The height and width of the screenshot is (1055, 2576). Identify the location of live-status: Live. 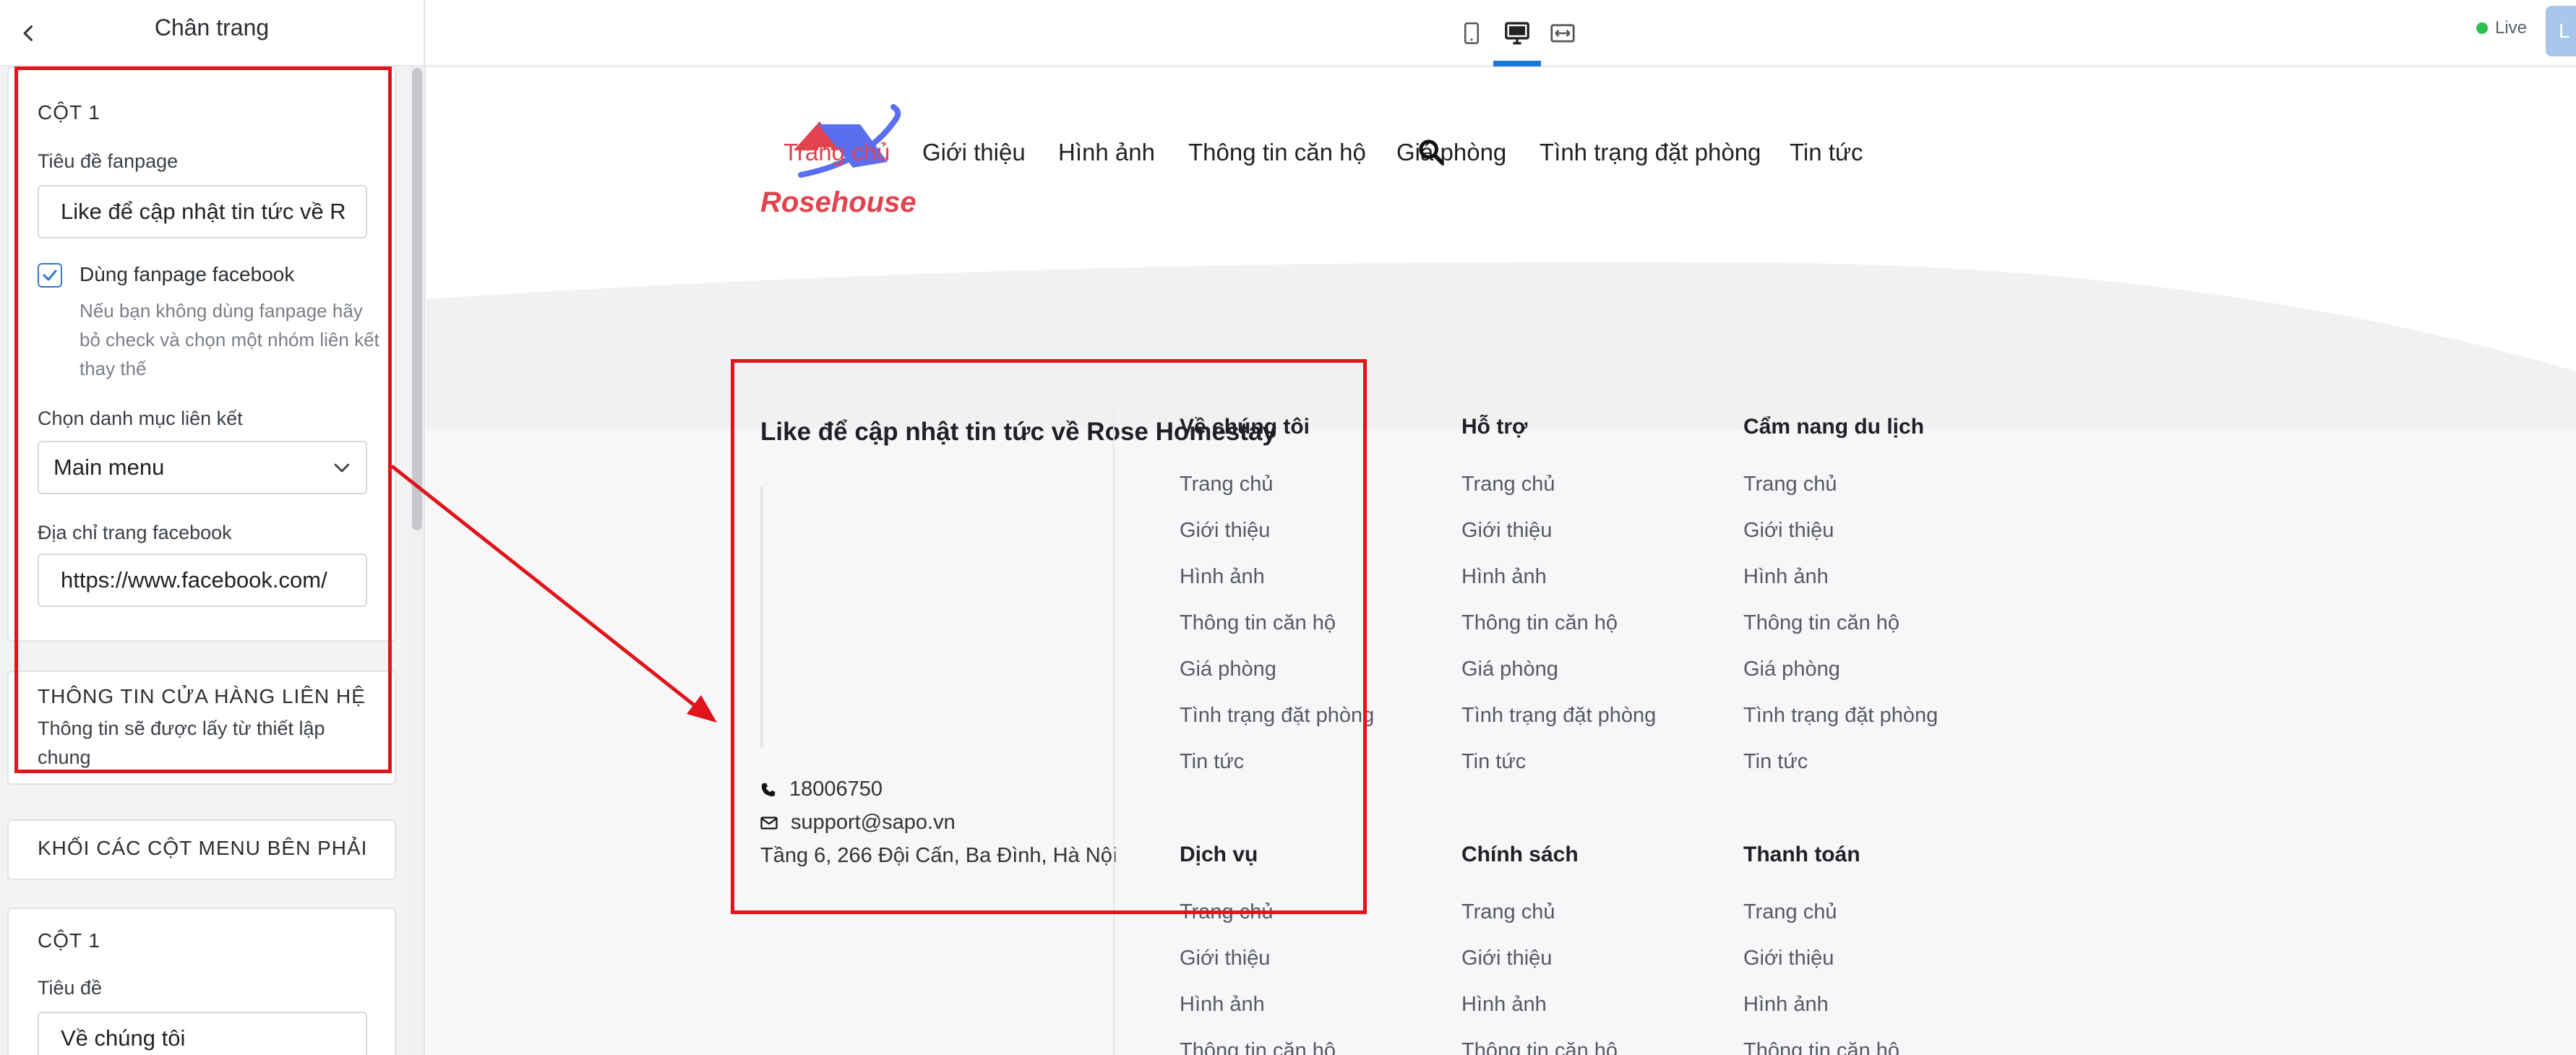
(2502, 28).